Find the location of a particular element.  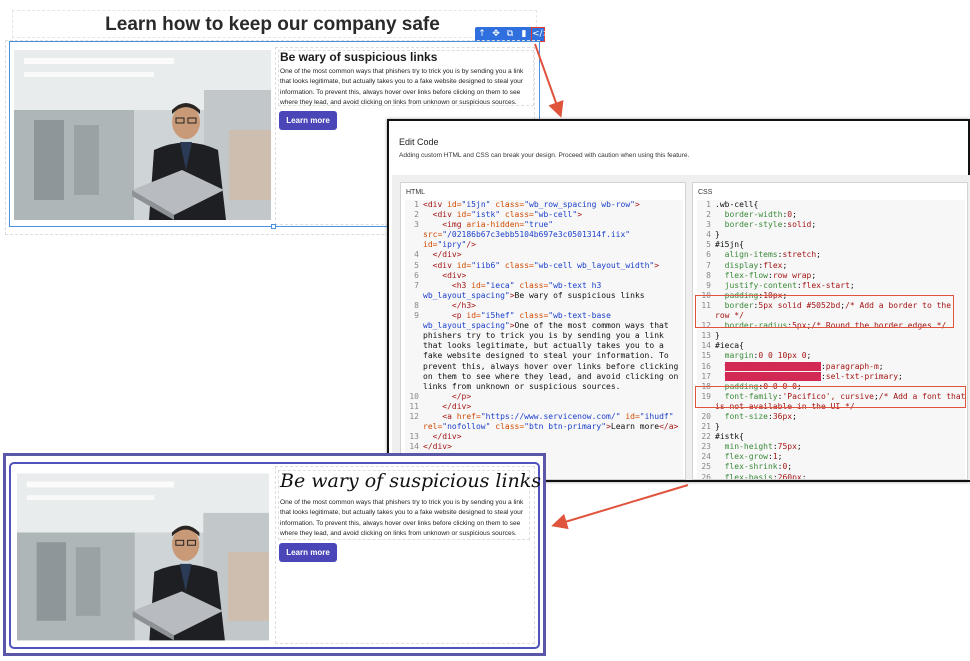

page-title: Learn how to keep our company safe is located at coordinates (272, 25).